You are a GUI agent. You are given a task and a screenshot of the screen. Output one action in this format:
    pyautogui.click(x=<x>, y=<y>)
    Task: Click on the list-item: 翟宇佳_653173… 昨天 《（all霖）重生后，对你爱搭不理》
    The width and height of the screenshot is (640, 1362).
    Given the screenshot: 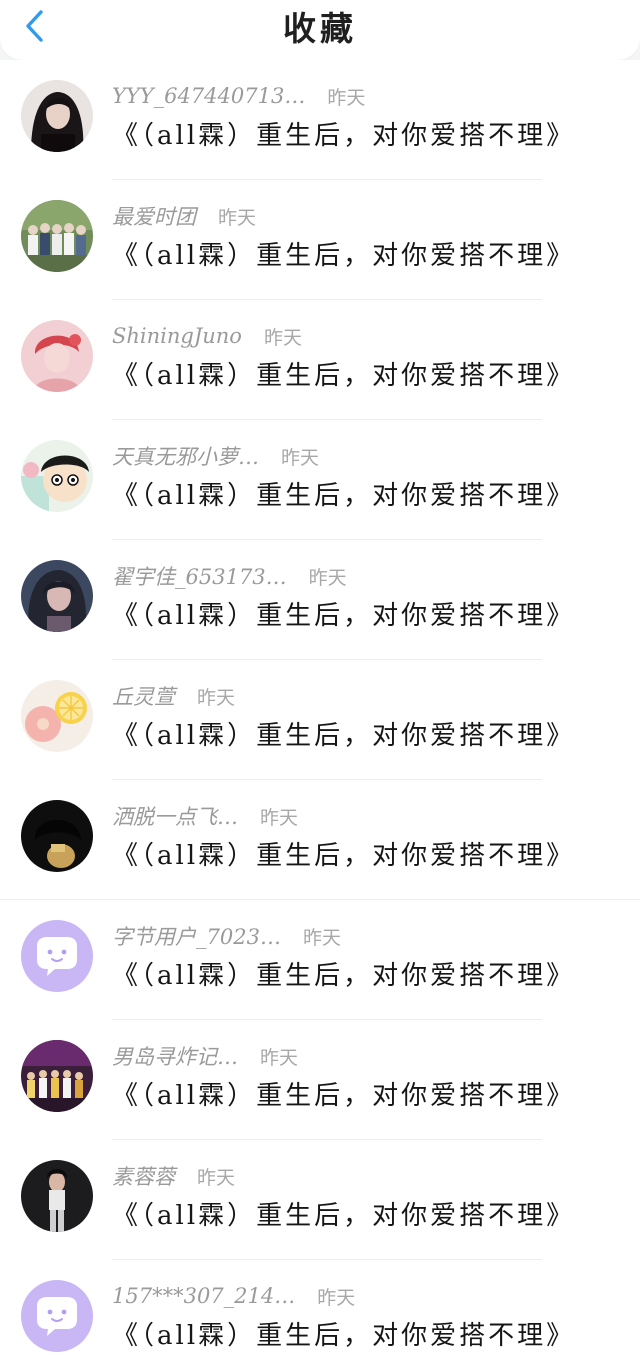 What is the action you would take?
    pyautogui.click(x=320, y=600)
    